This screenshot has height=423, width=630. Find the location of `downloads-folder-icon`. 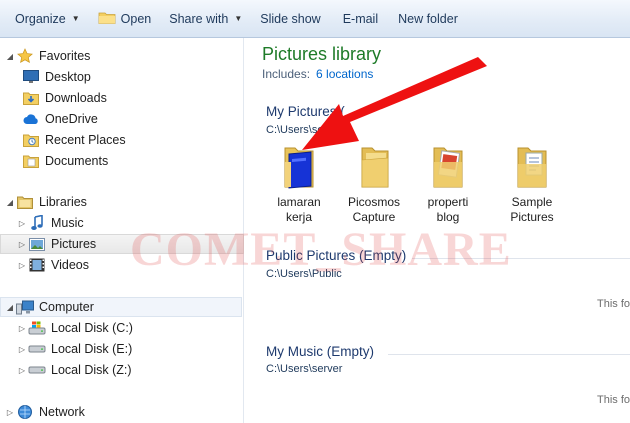

downloads-folder-icon is located at coordinates (31, 98).